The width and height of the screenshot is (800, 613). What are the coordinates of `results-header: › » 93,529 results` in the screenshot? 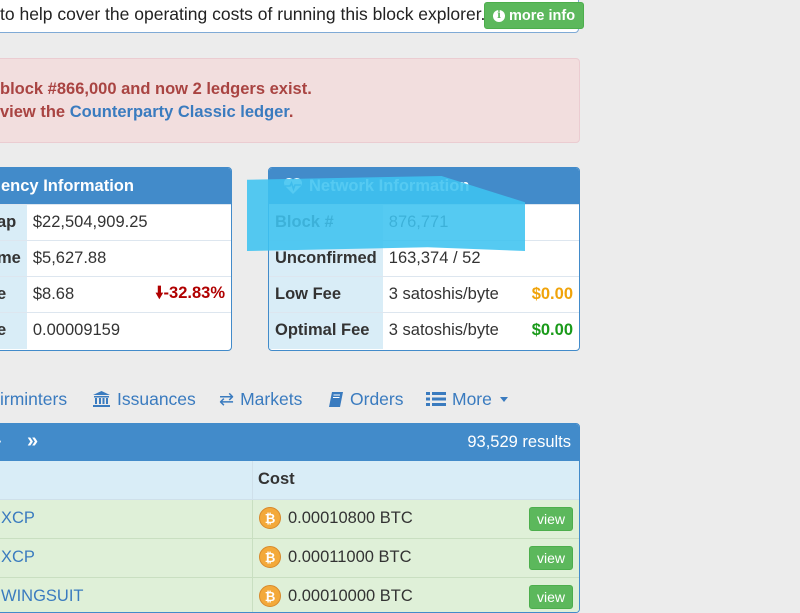 It's located at (289, 442).